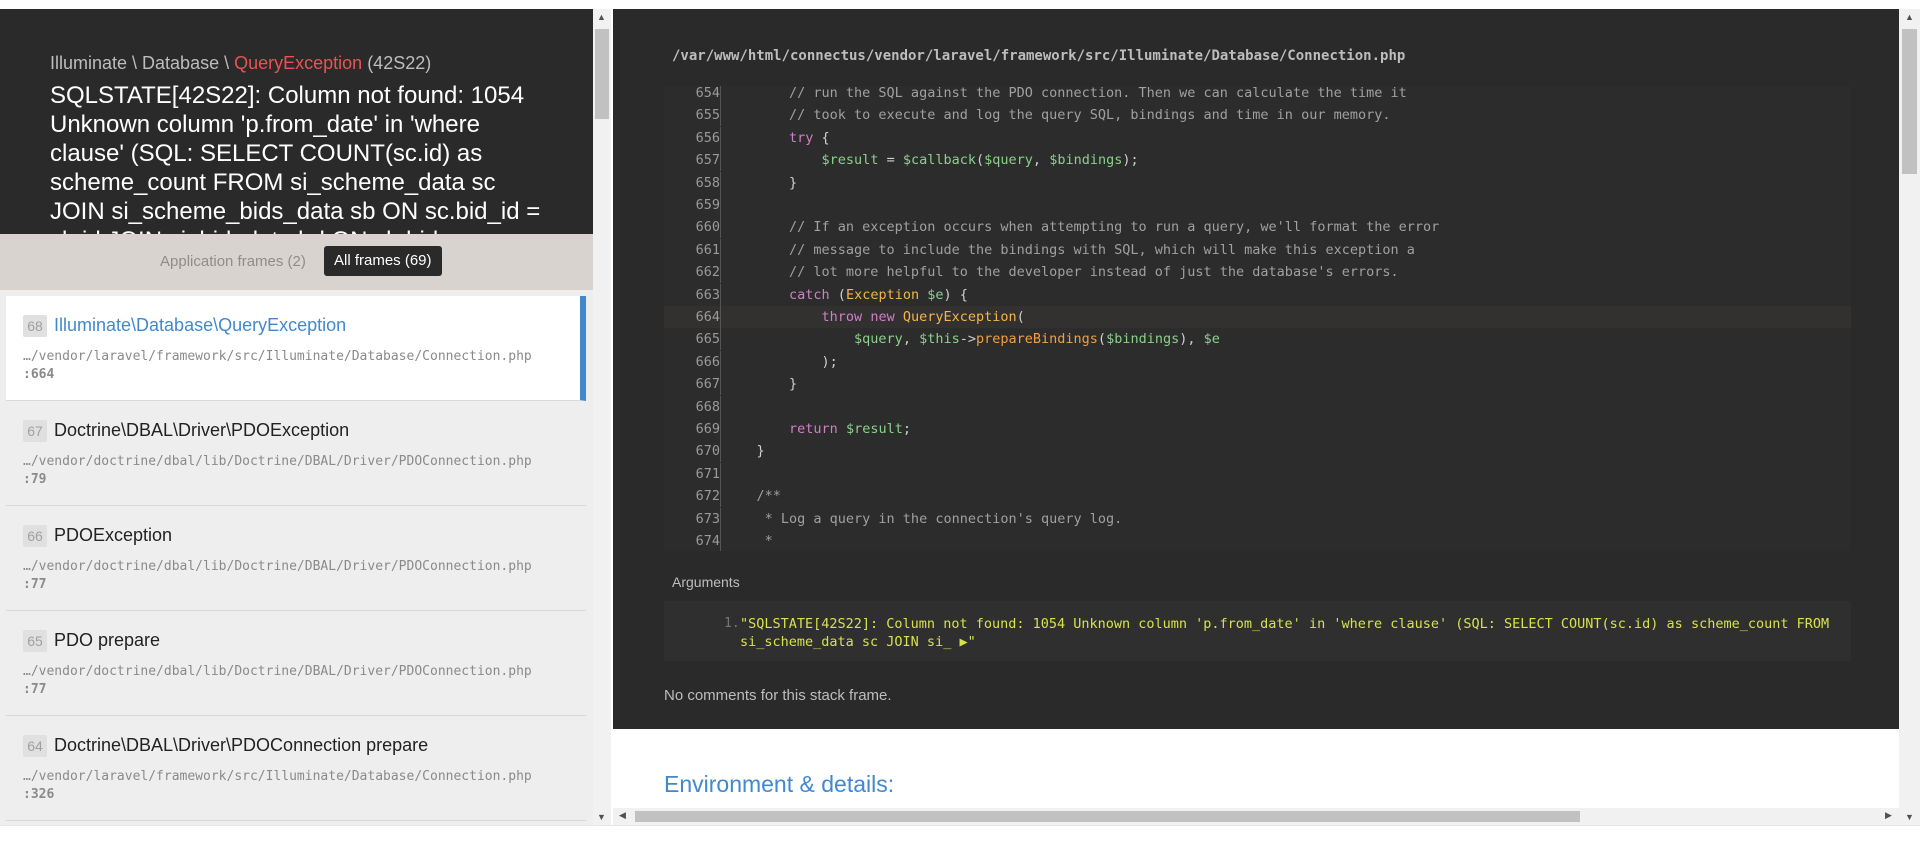  What do you see at coordinates (850, 160) in the screenshot?
I see `code-variable: $result` at bounding box center [850, 160].